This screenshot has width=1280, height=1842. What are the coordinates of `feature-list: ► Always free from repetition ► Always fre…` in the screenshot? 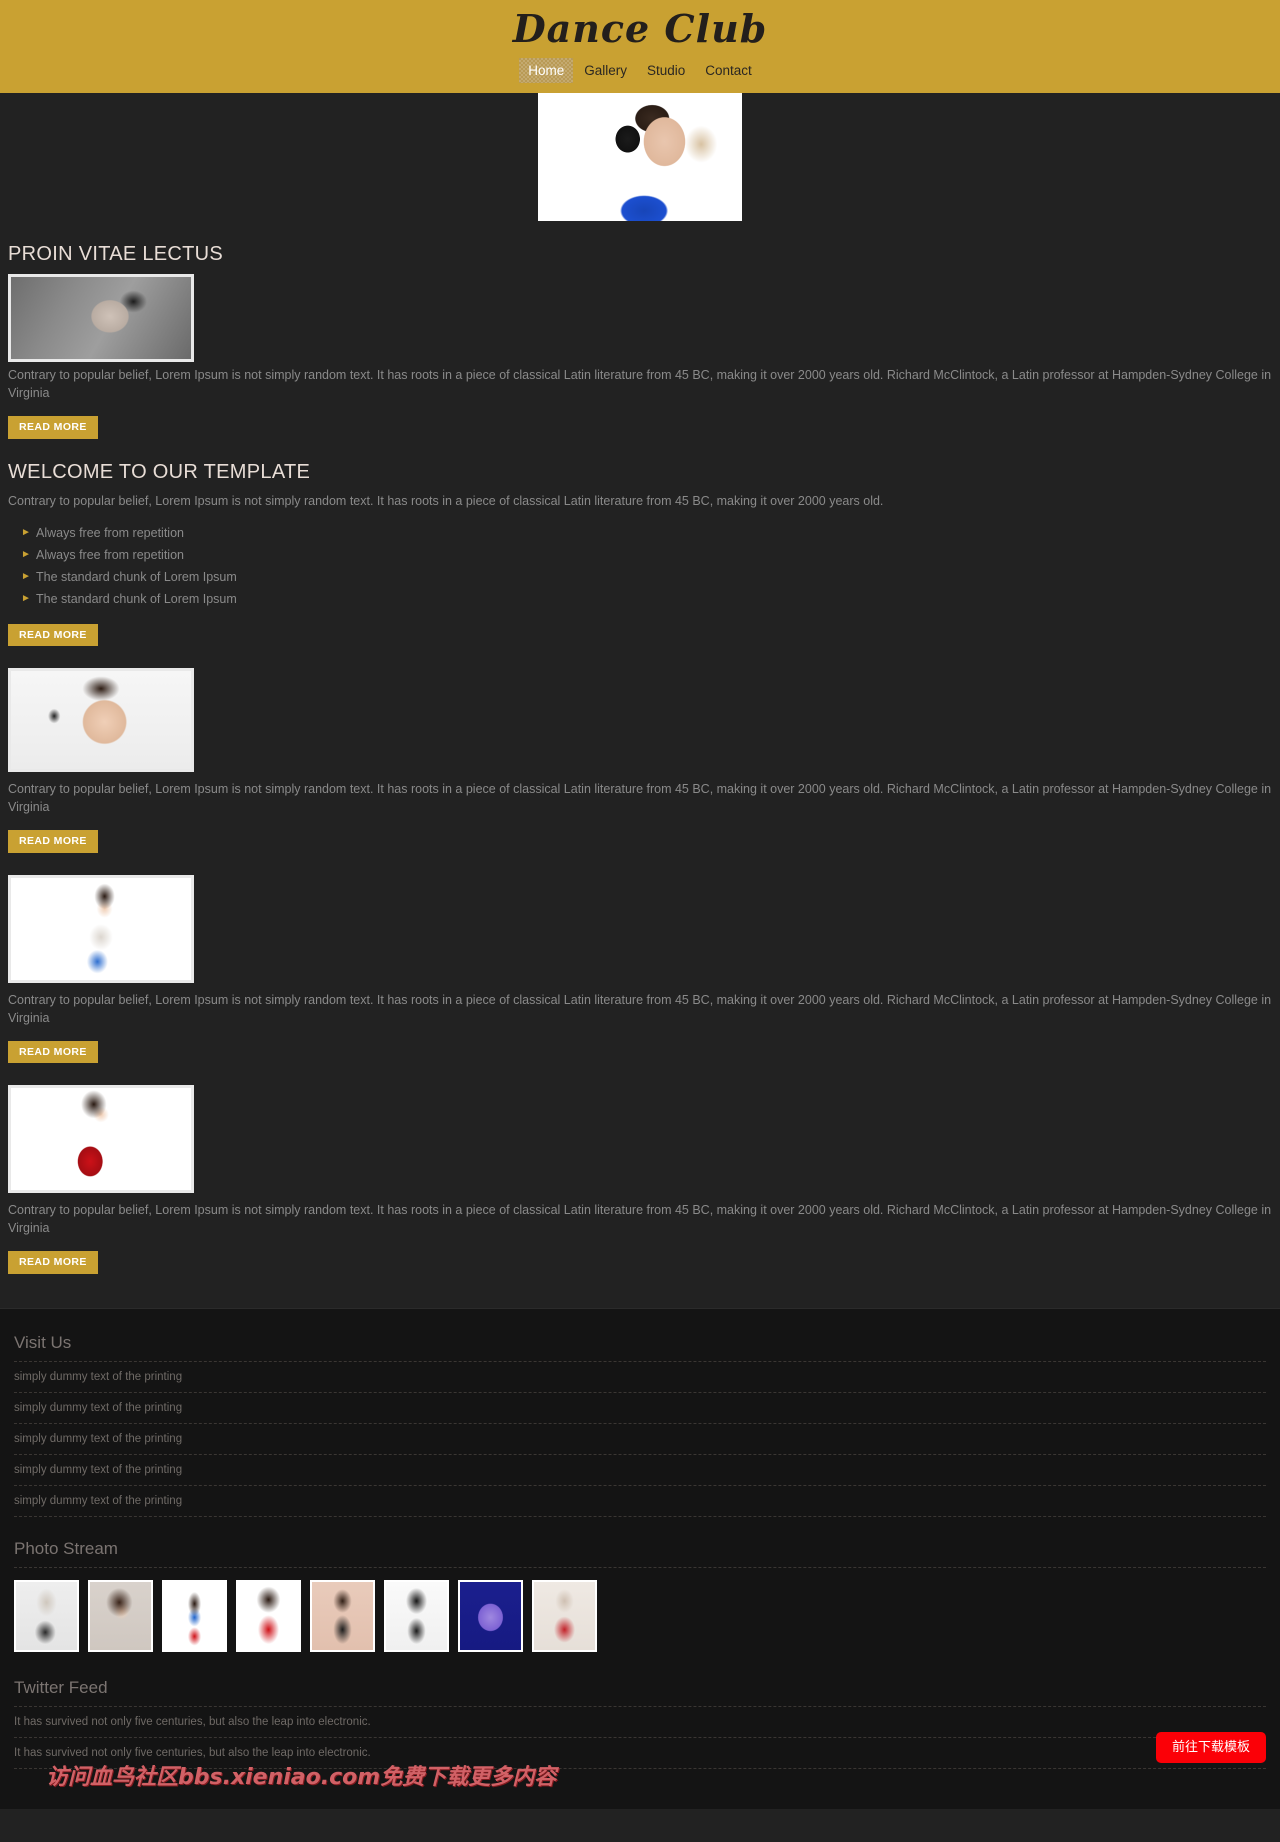 It's located at (640, 566).